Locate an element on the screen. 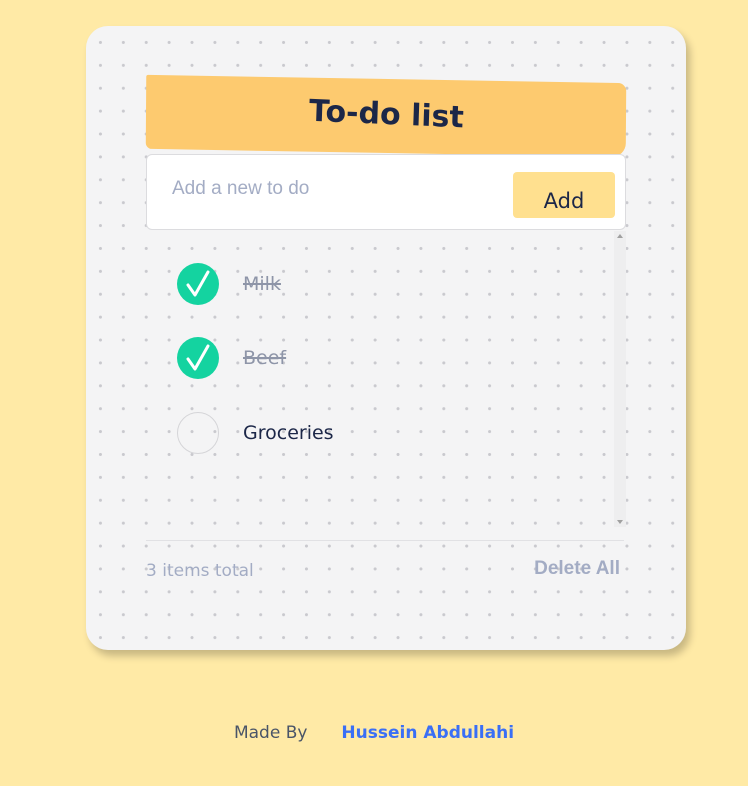 Image resolution: width=748 pixels, height=786 pixels. page-title: To-do list is located at coordinates (386, 114).